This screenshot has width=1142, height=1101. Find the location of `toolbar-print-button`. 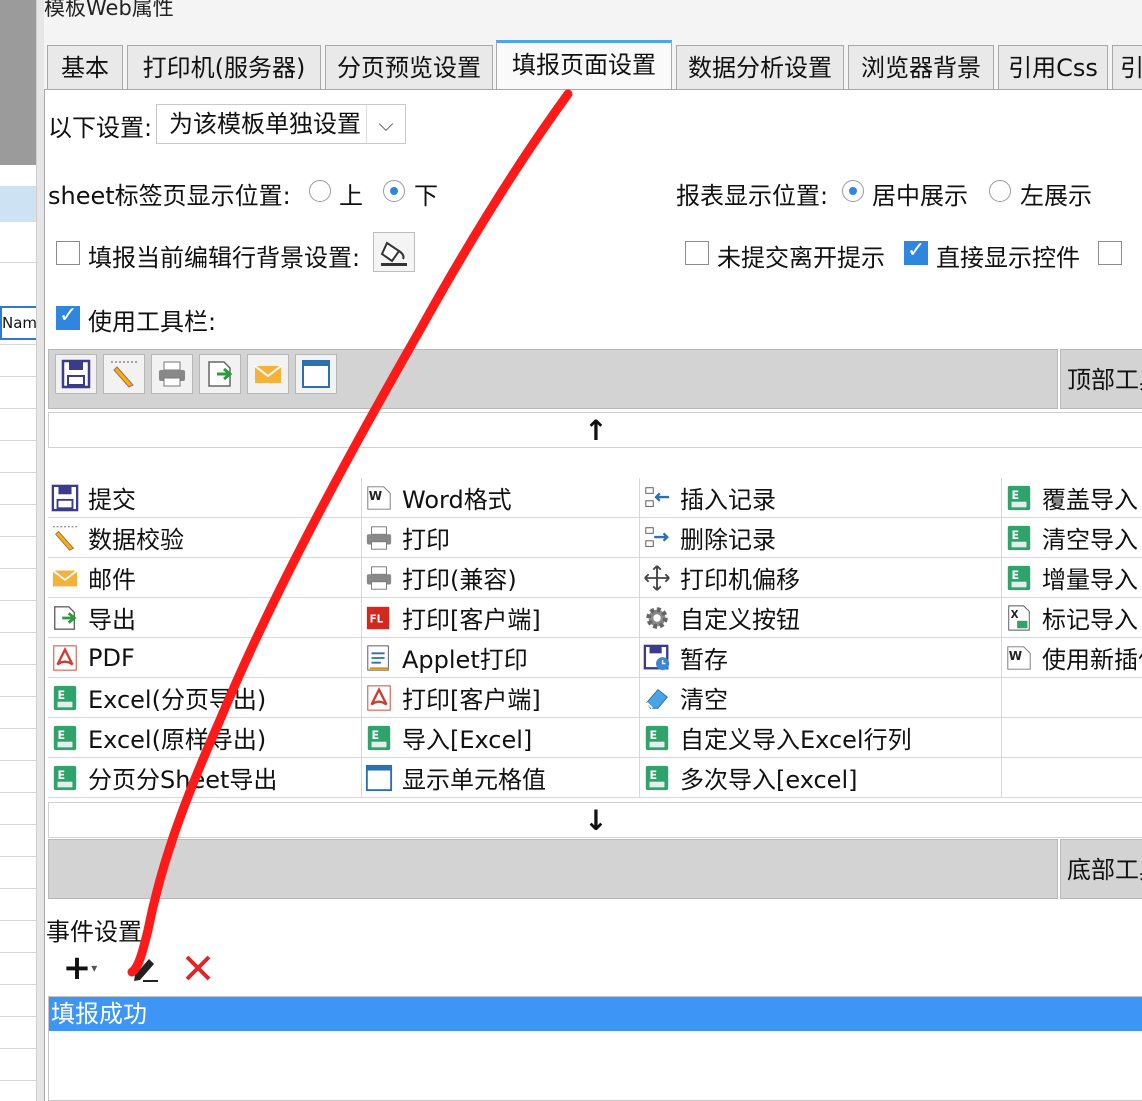

toolbar-print-button is located at coordinates (172, 374).